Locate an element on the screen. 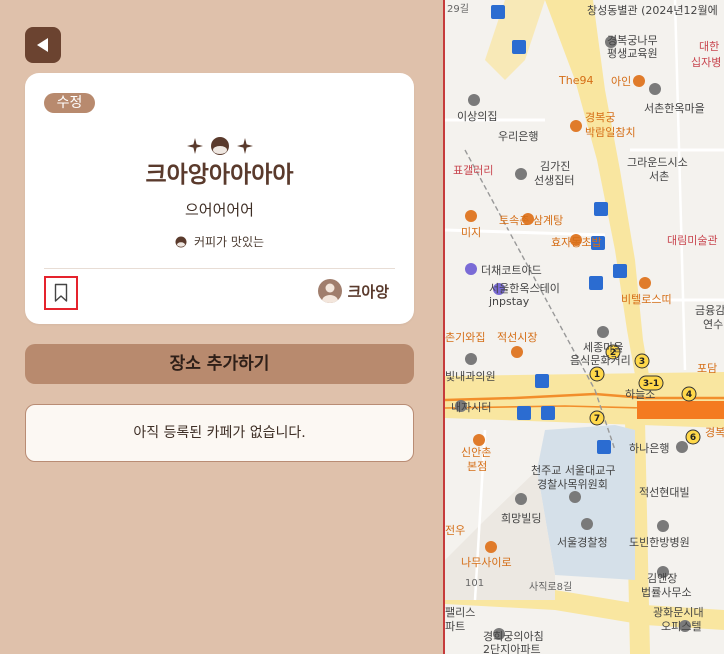  bookmark-button is located at coordinates (61, 293).